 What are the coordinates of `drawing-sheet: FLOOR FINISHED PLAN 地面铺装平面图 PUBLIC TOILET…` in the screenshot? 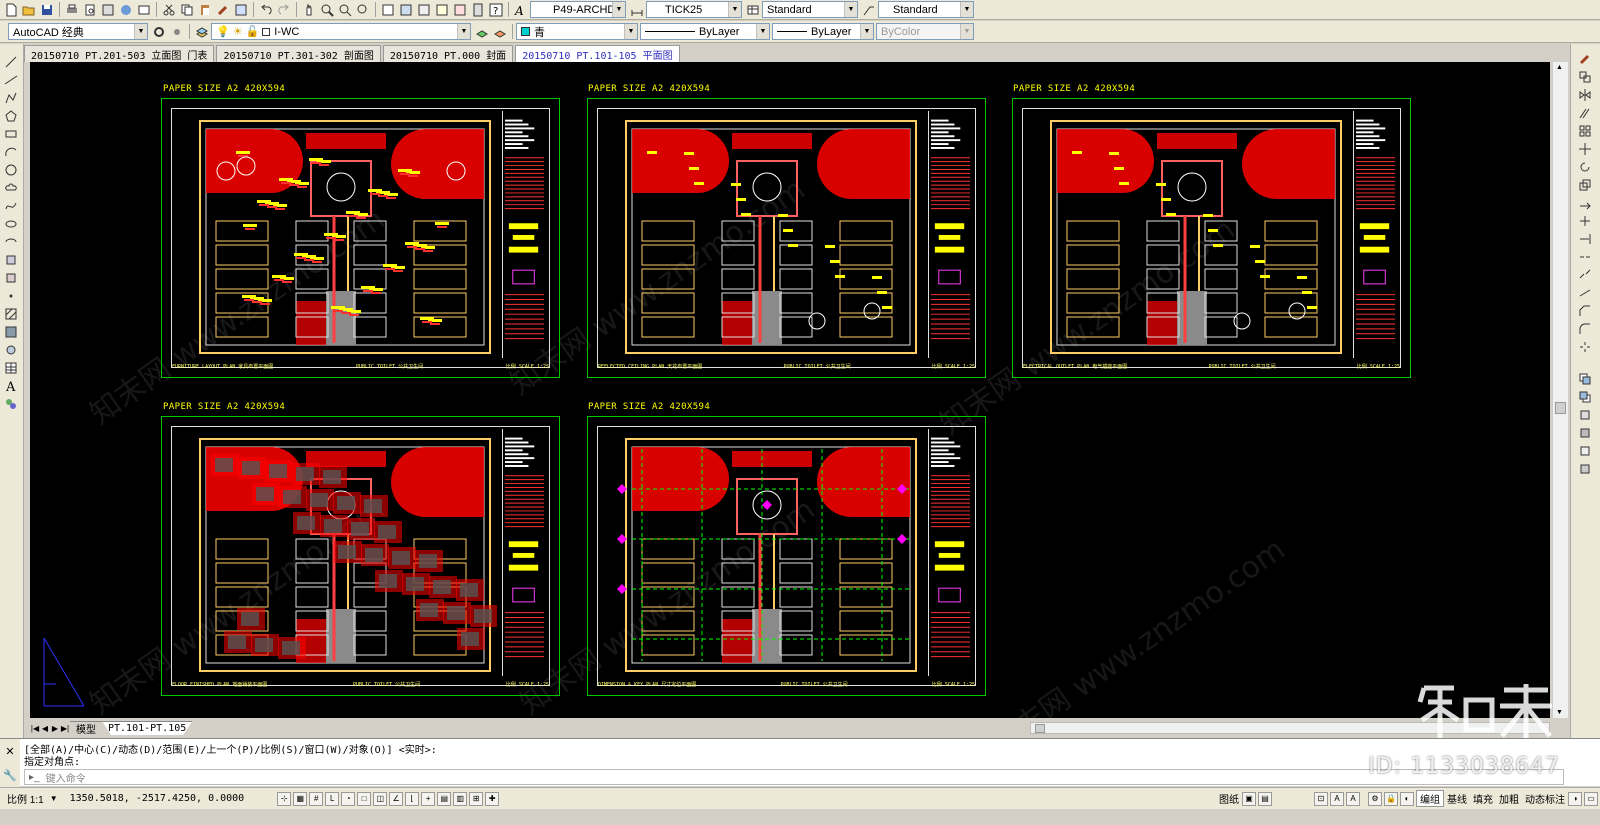 It's located at (360, 556).